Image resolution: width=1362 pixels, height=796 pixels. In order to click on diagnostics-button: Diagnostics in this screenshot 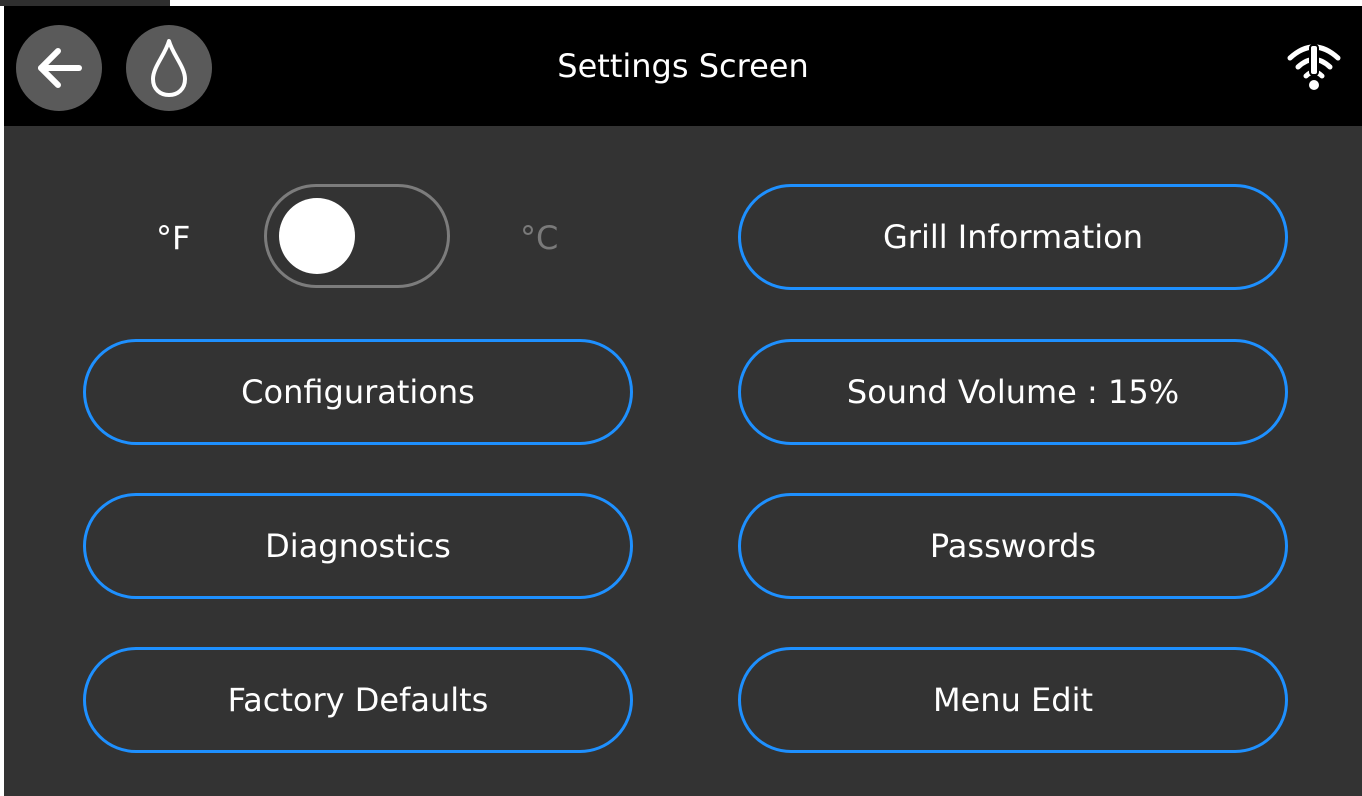, I will do `click(358, 546)`.